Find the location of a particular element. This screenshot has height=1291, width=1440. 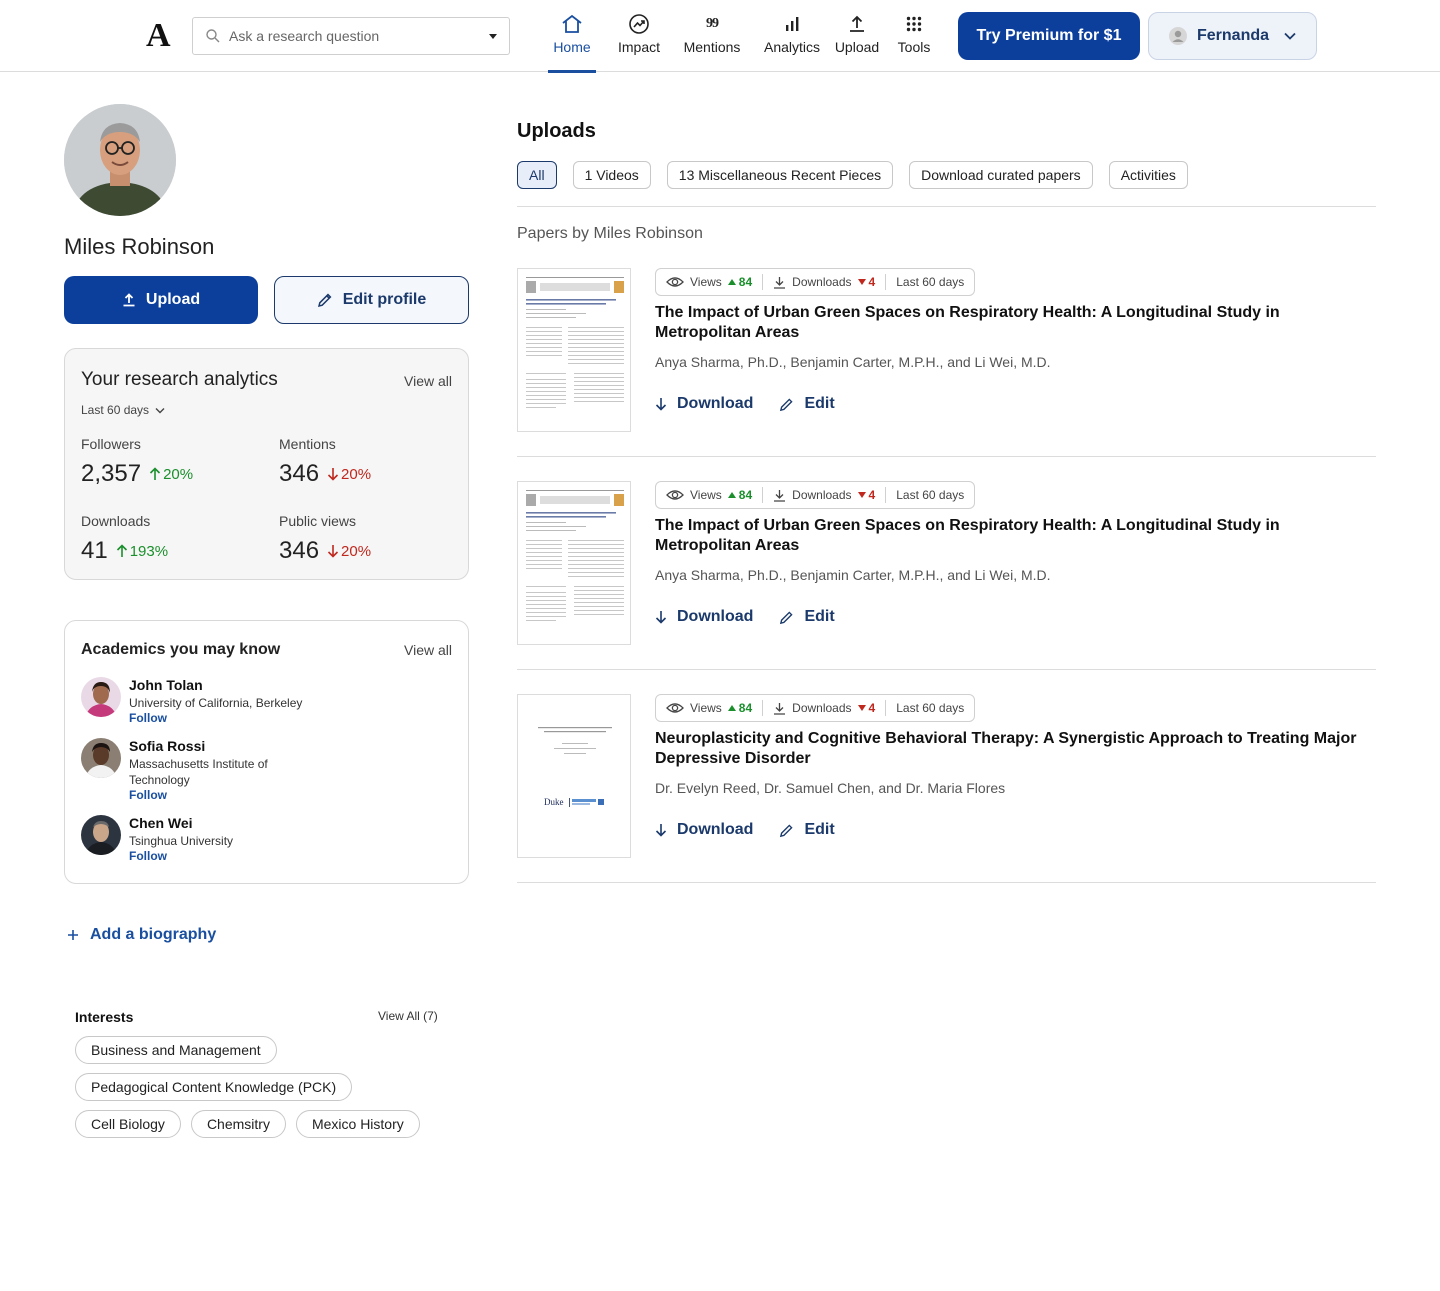

academic-name: John Tolan is located at coordinates (219, 685).